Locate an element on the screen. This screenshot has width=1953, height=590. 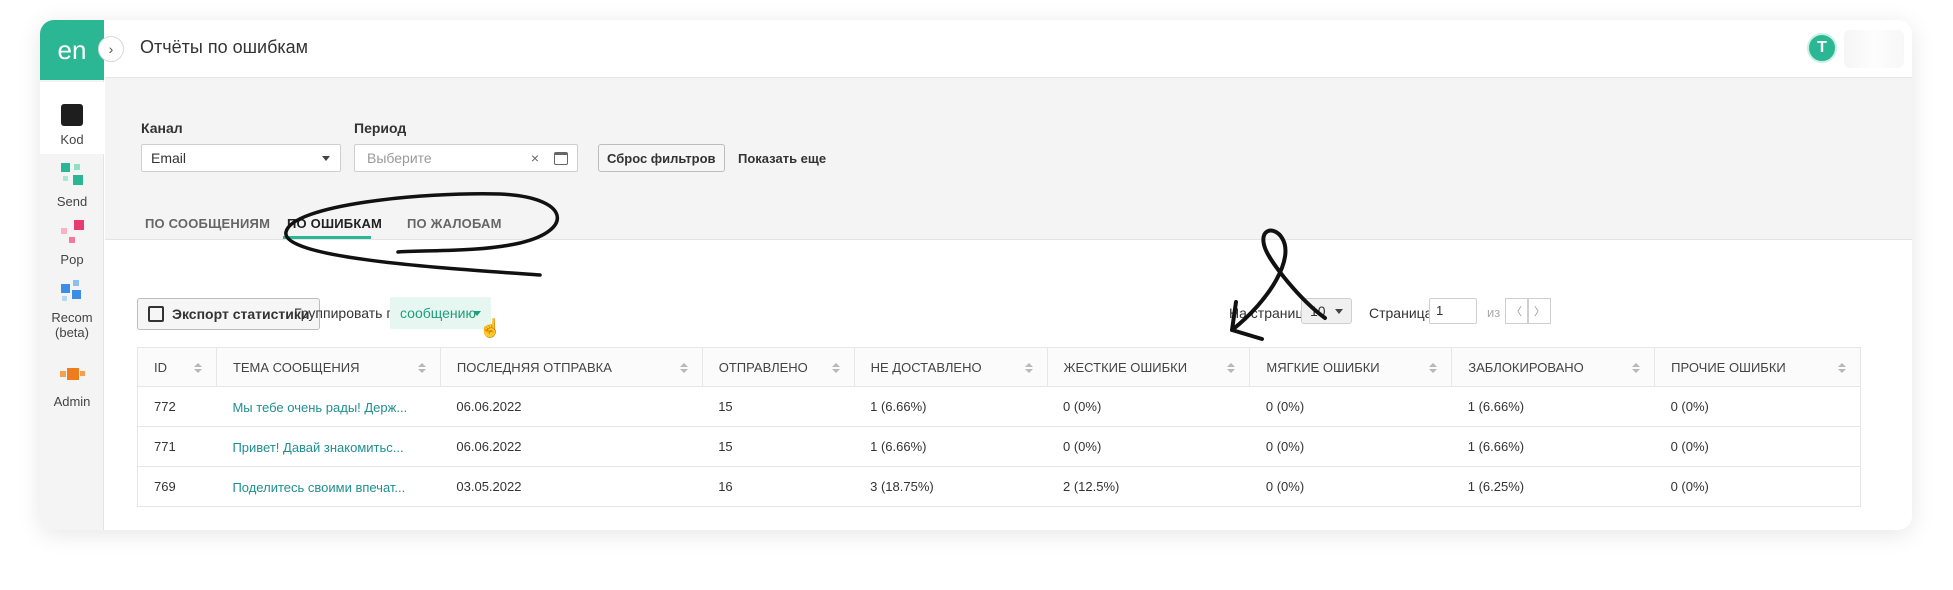
sidebar-item-label: Pop is located at coordinates (72, 259).